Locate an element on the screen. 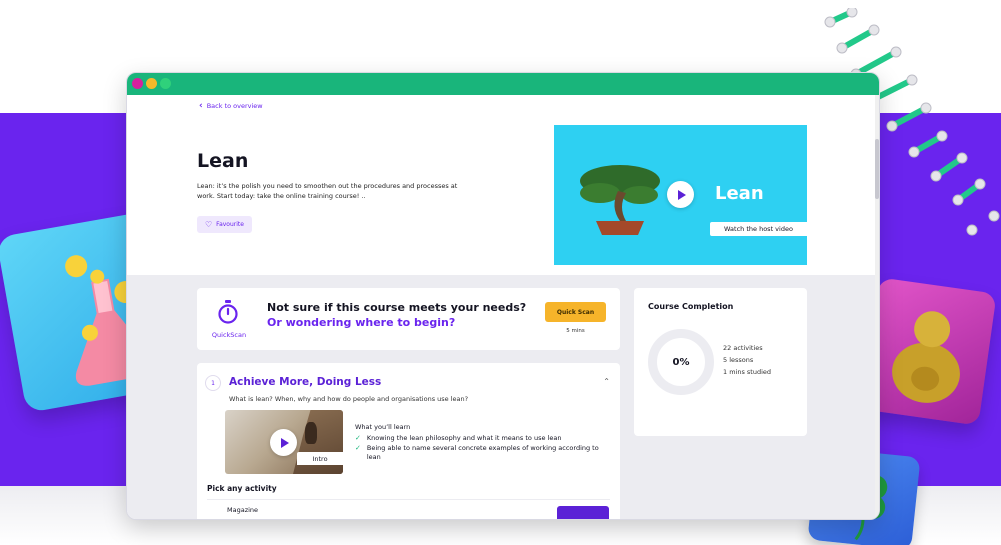  lesson-intro-video: Intro is located at coordinates (284, 442).